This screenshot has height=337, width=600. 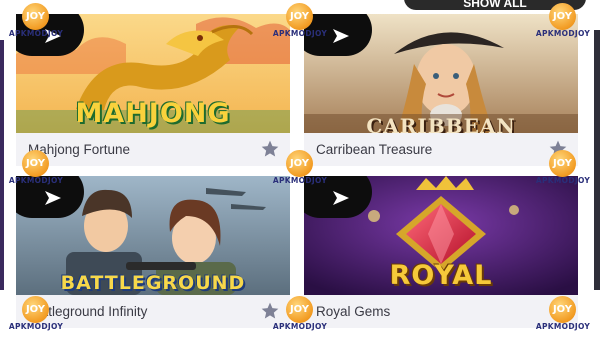 I want to click on game-logo: ROYAL, so click(x=441, y=275).